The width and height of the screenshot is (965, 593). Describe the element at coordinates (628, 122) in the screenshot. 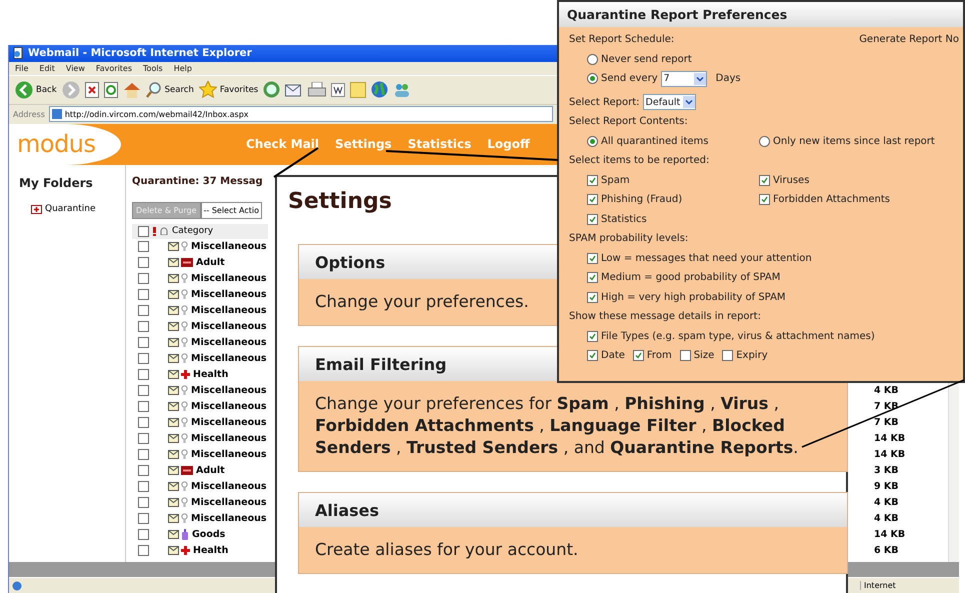

I see `field-label: Select Report Contents:` at that location.